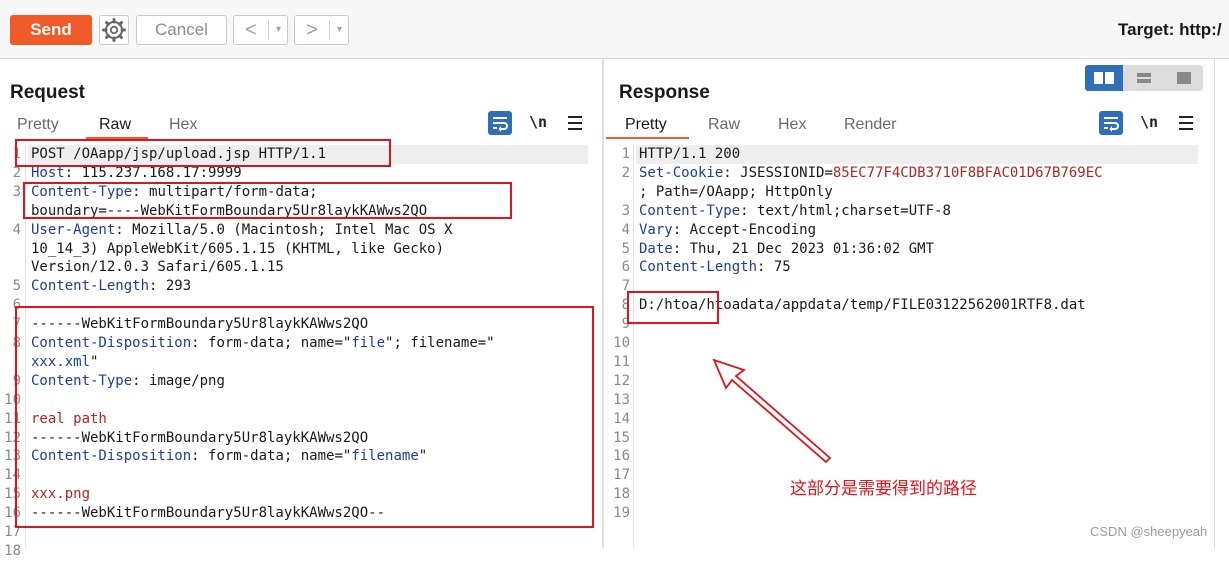 The height and width of the screenshot is (561, 1229). Describe the element at coordinates (664, 92) in the screenshot. I see `response-title: Response` at that location.